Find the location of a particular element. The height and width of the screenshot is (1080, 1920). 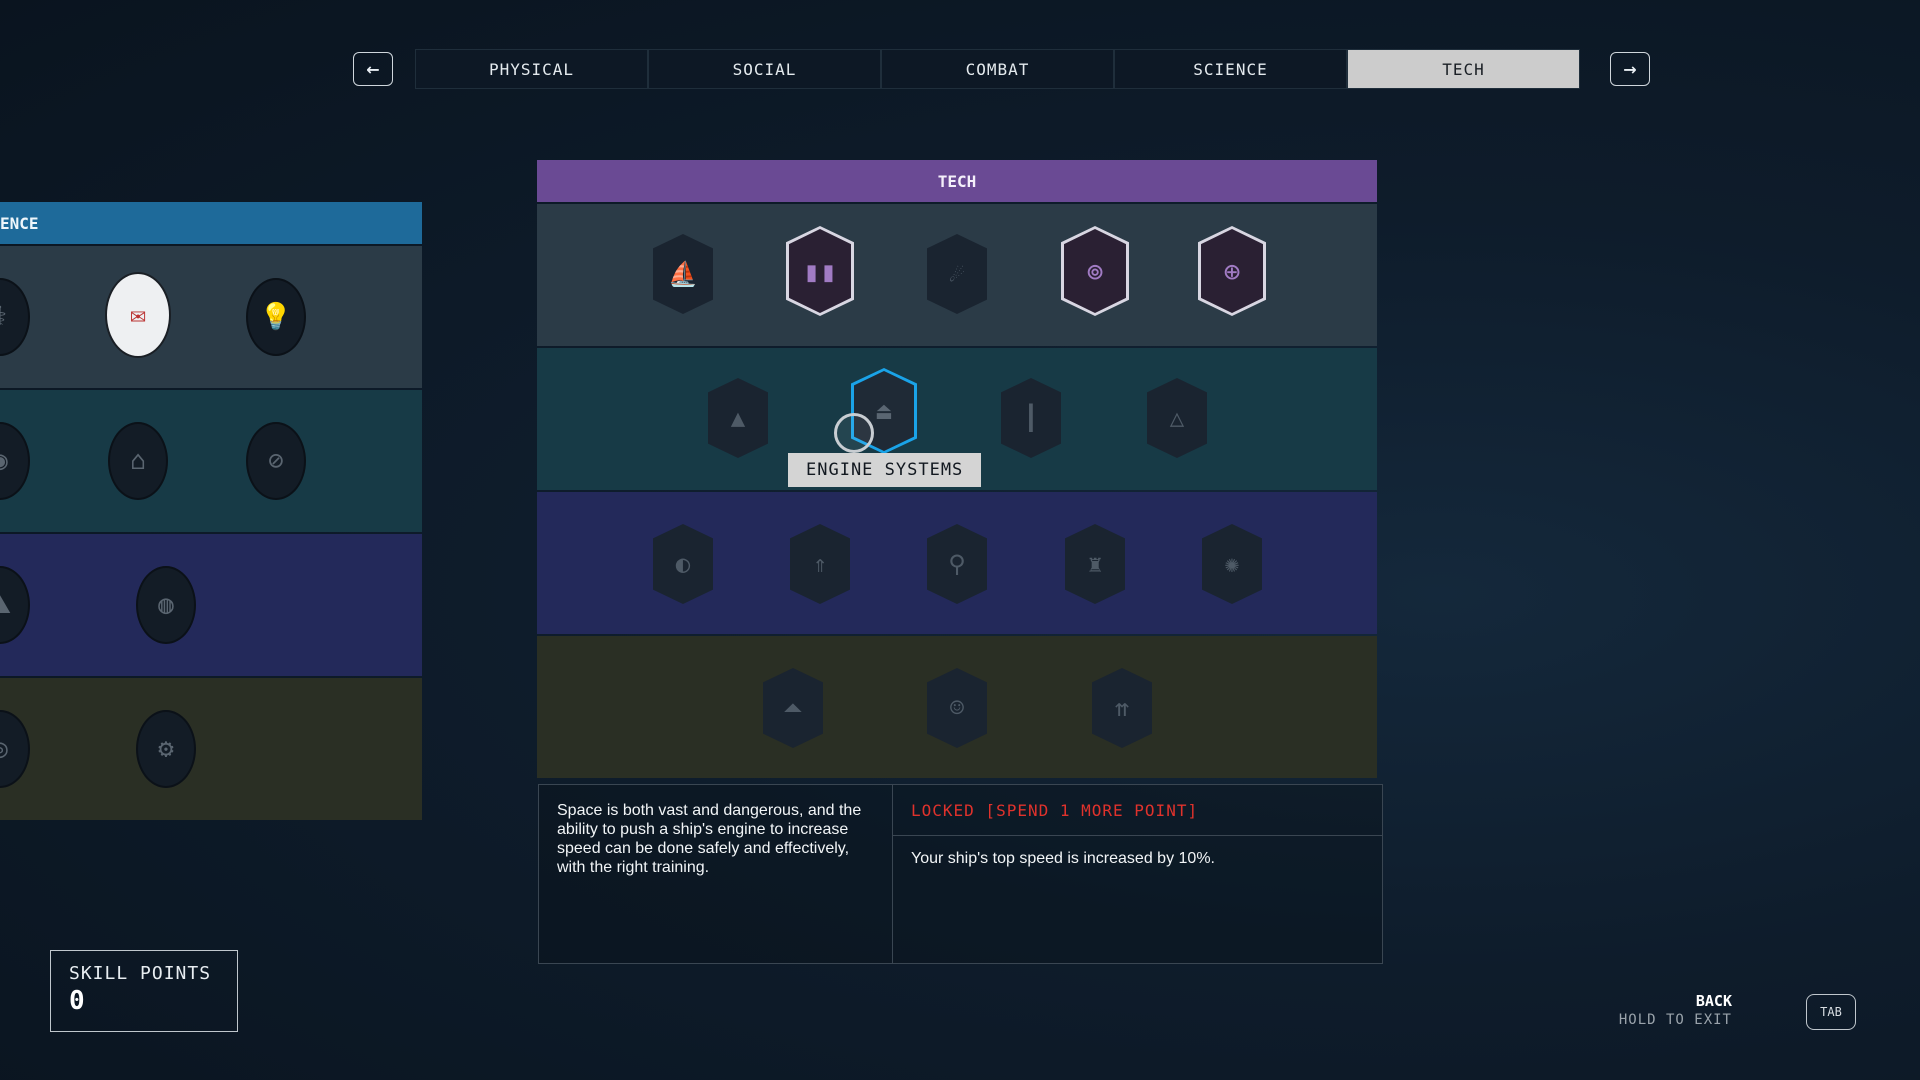

back-label: BACK is located at coordinates (1713, 1001).